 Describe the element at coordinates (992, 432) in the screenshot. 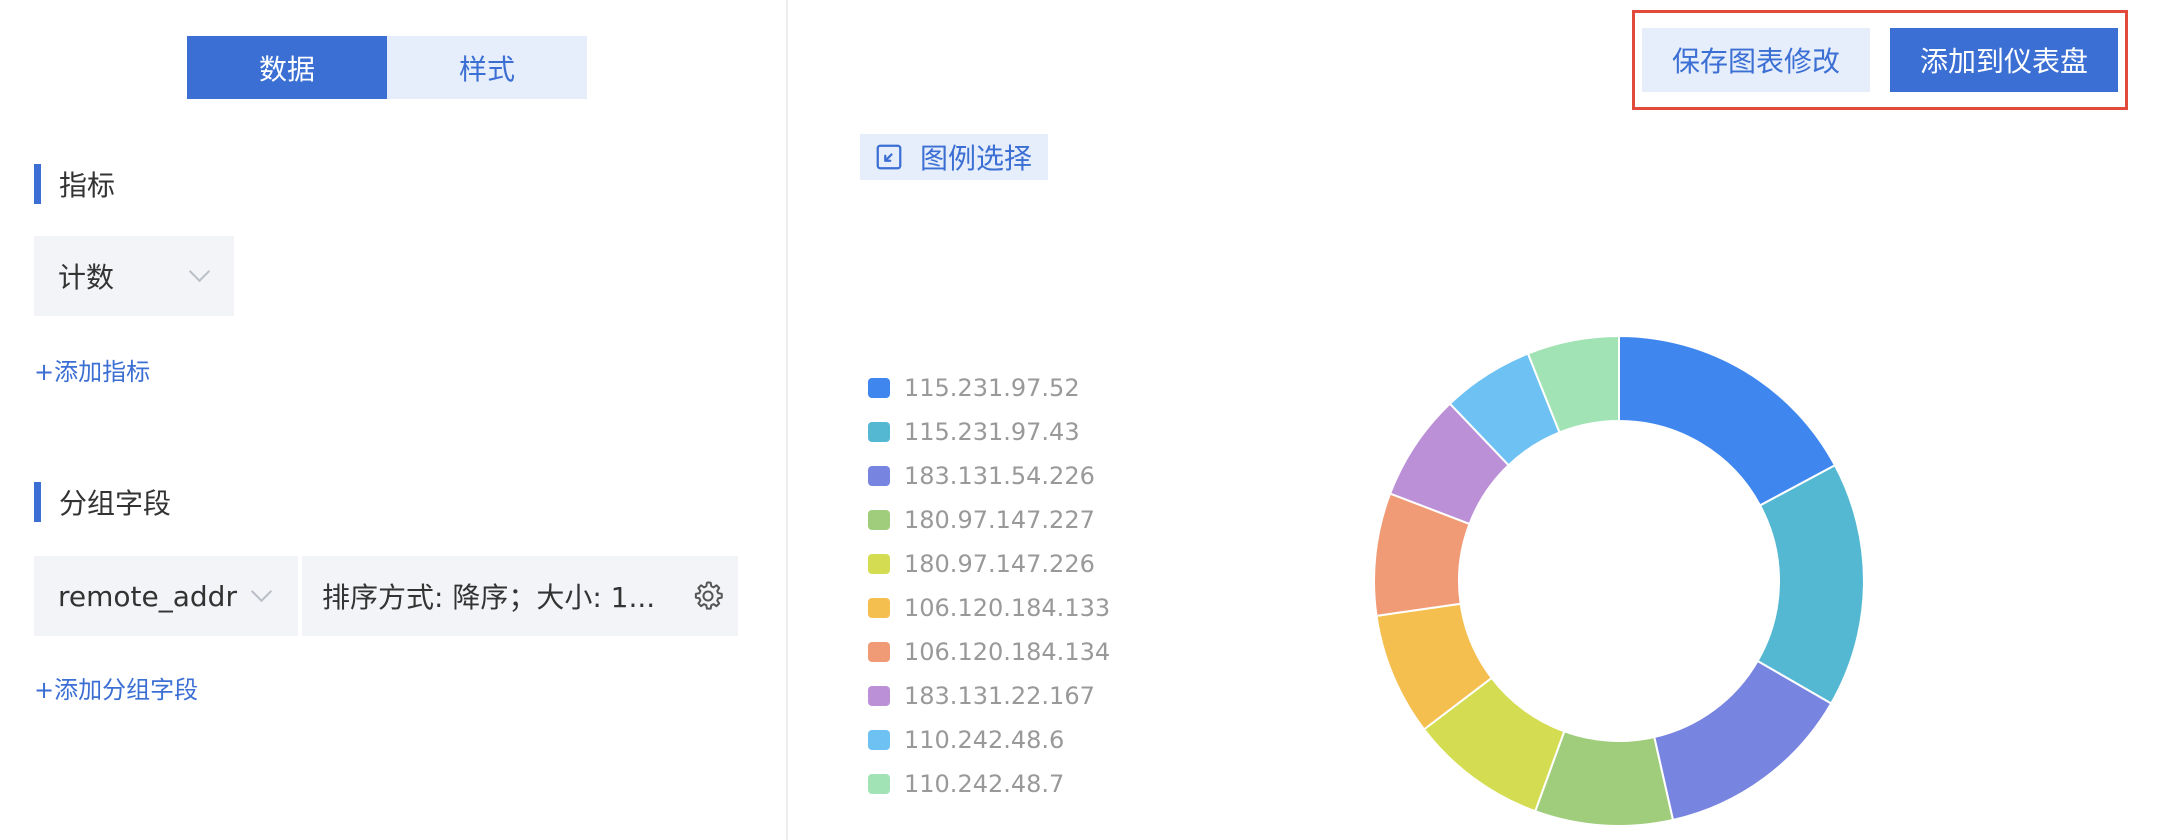

I see `legend-label: 115.231.97.43` at that location.